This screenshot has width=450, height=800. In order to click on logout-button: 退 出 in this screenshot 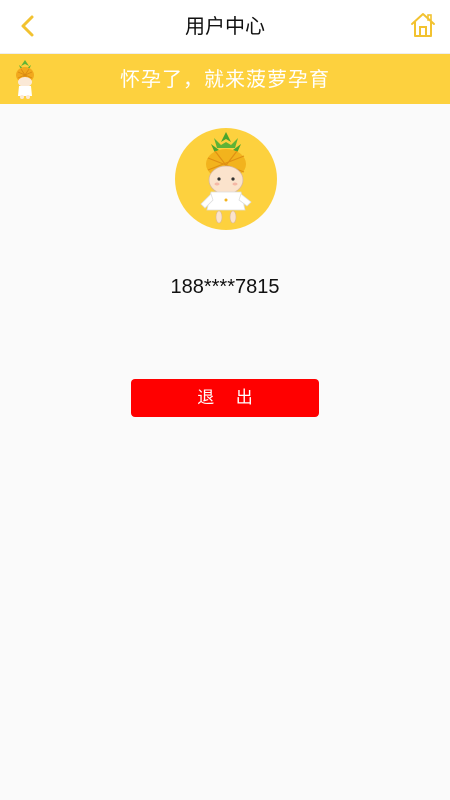, I will do `click(225, 398)`.